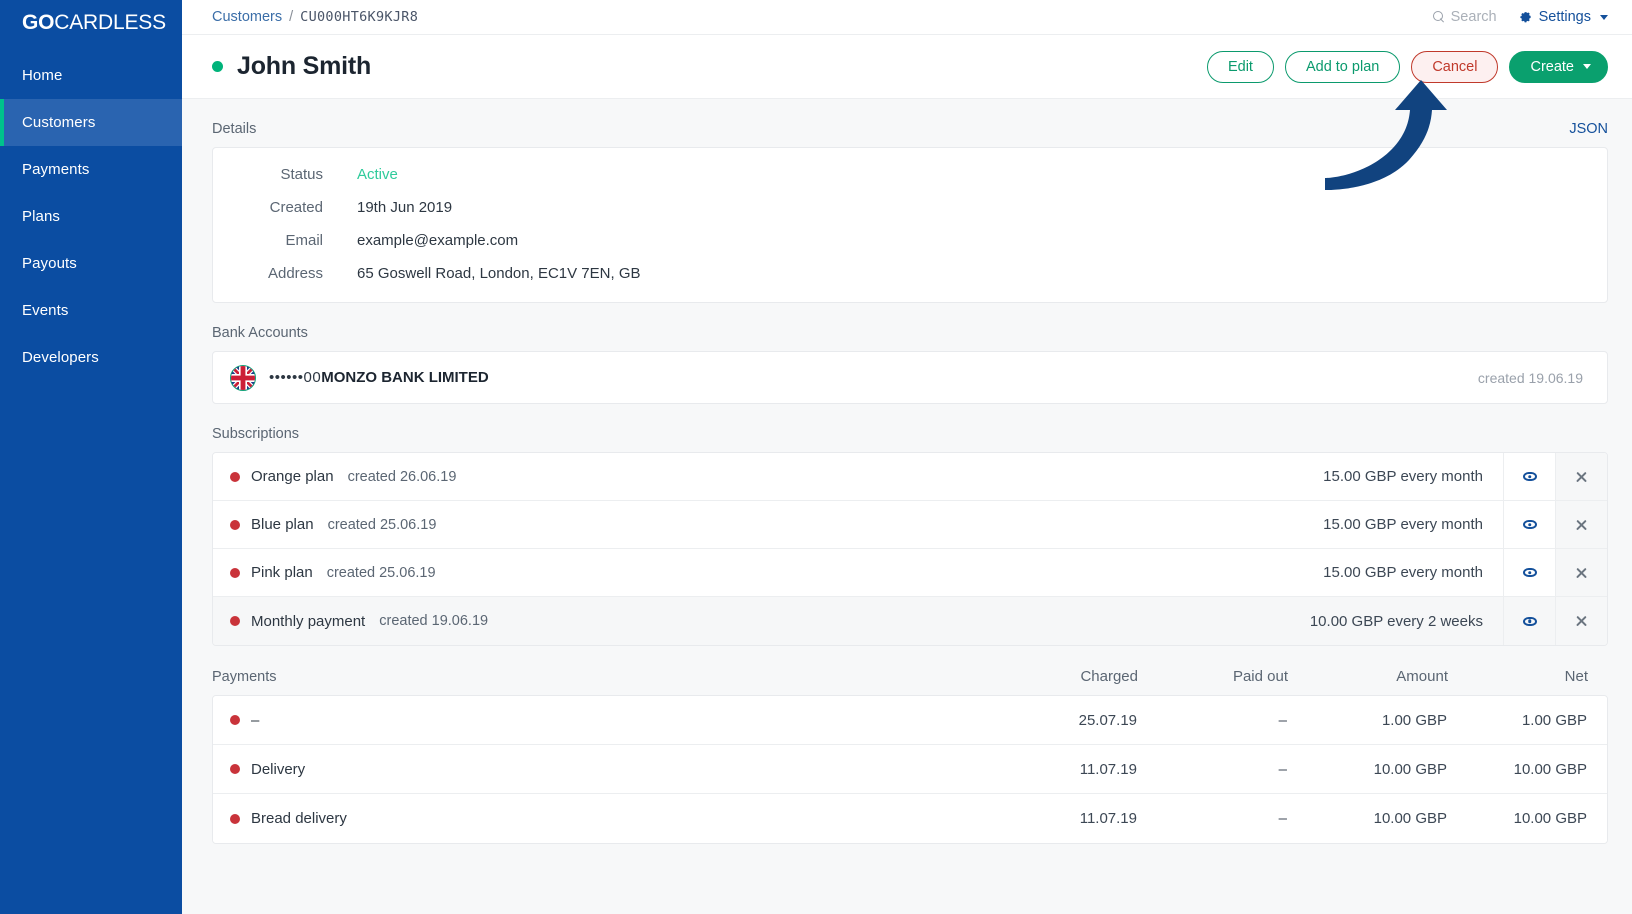 This screenshot has width=1632, height=914. I want to click on create-button: Create, so click(1558, 66).